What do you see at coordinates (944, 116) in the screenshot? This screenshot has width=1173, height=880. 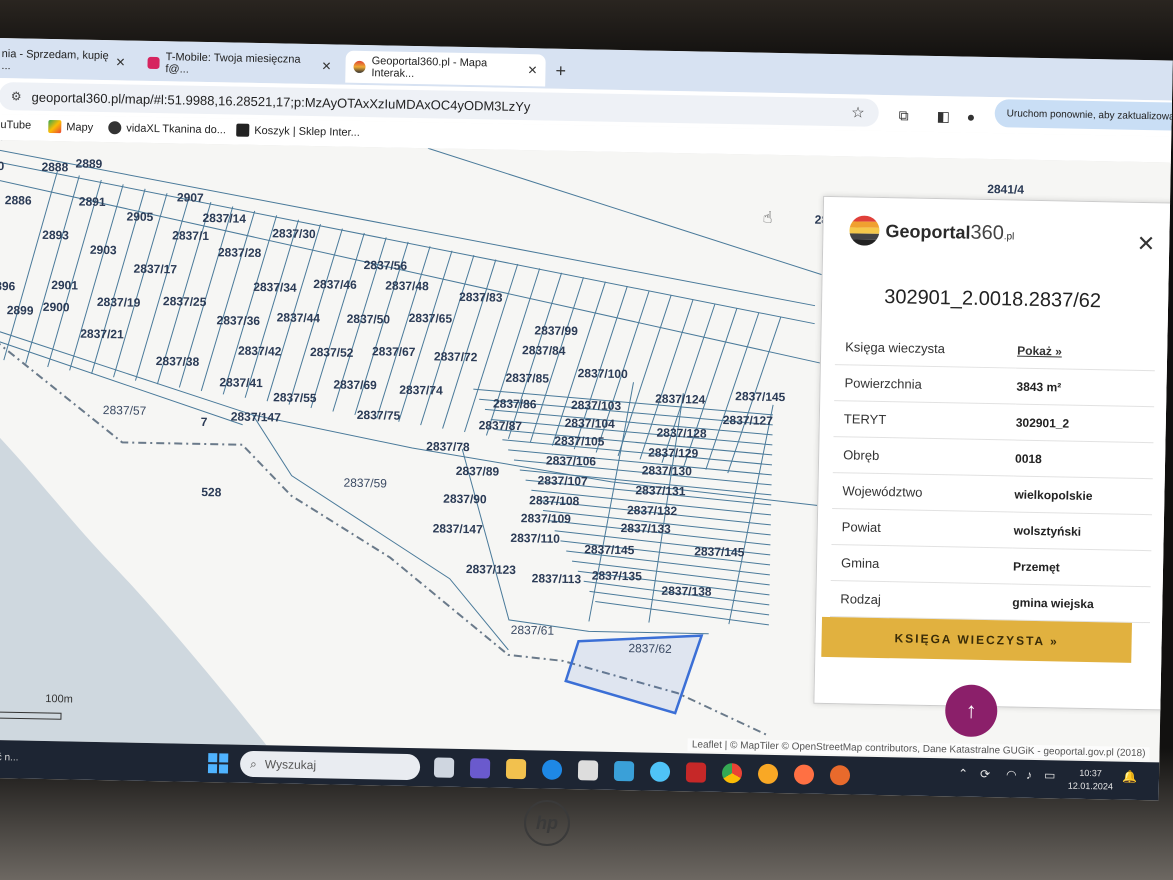 I see `side-panel-icon: ◧` at bounding box center [944, 116].